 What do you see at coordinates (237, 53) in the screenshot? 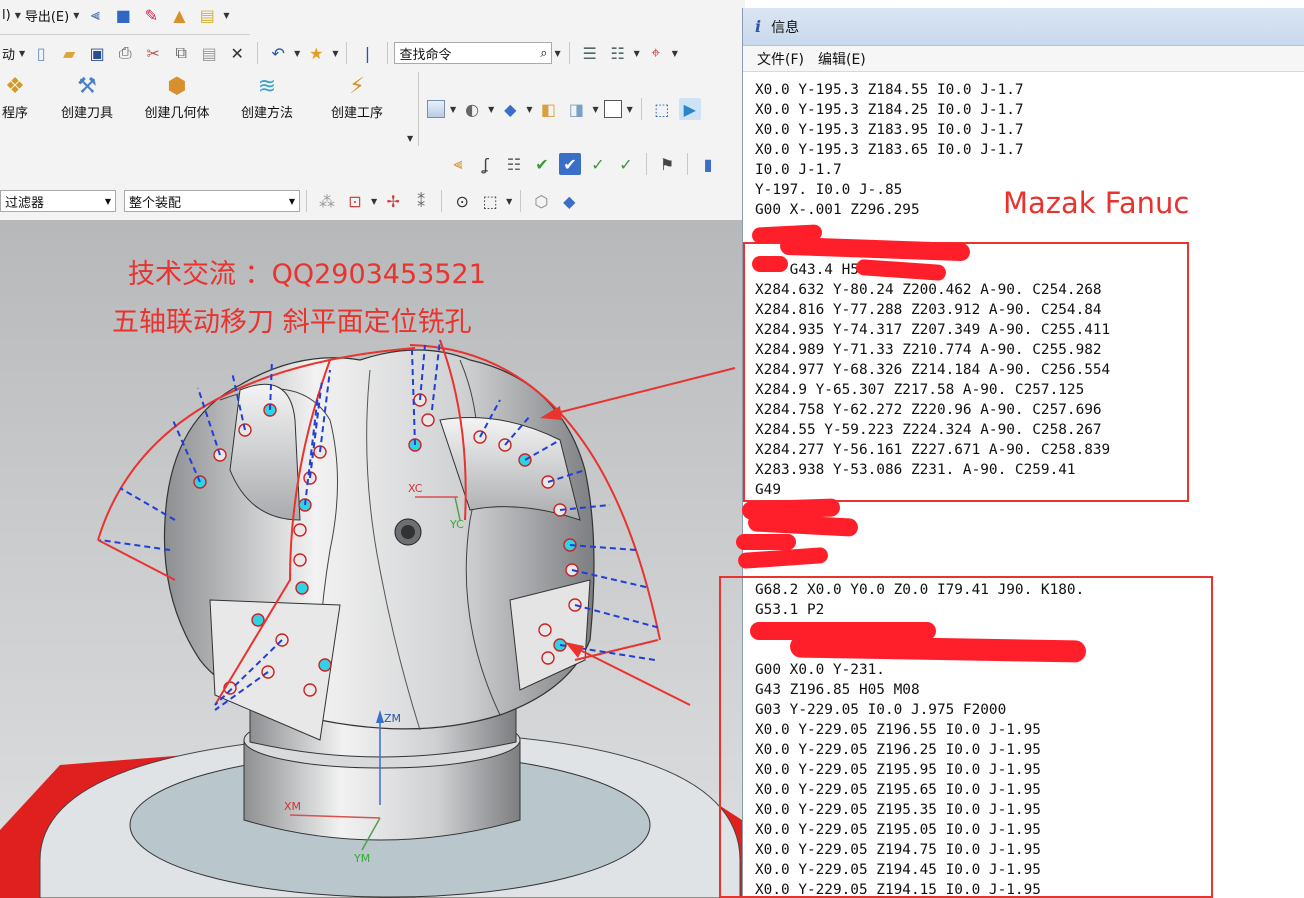
I see `delete-icon: ✕` at bounding box center [237, 53].